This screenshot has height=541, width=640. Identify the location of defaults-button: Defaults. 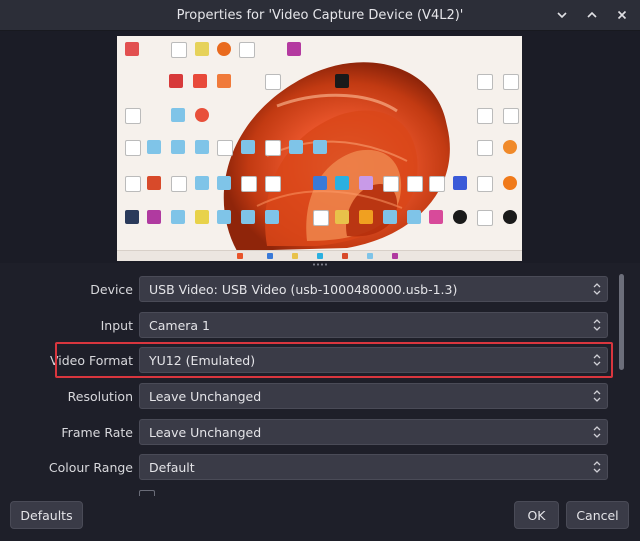
(46, 515).